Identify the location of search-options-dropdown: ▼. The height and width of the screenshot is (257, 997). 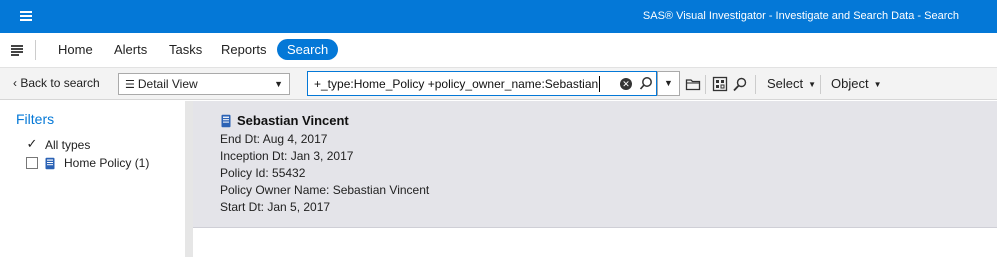
(668, 83).